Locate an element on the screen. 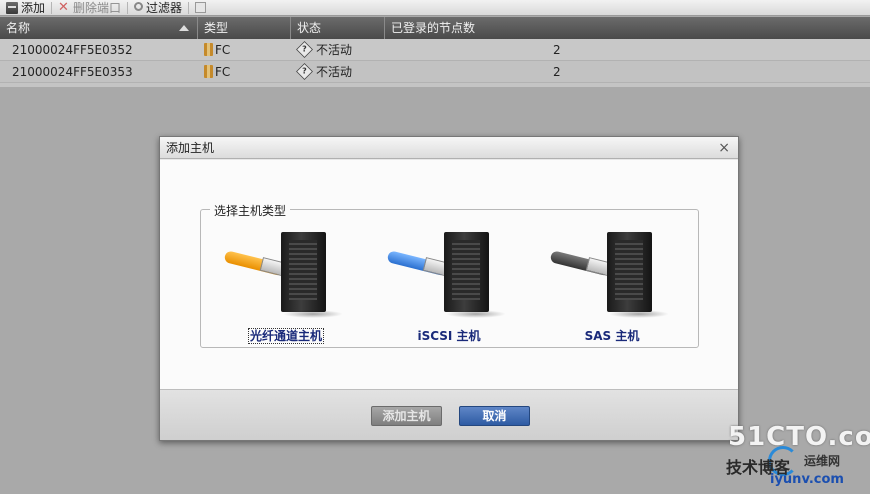 The height and width of the screenshot is (494, 870). host-option-sas: SAS 主机 is located at coordinates (612, 285).